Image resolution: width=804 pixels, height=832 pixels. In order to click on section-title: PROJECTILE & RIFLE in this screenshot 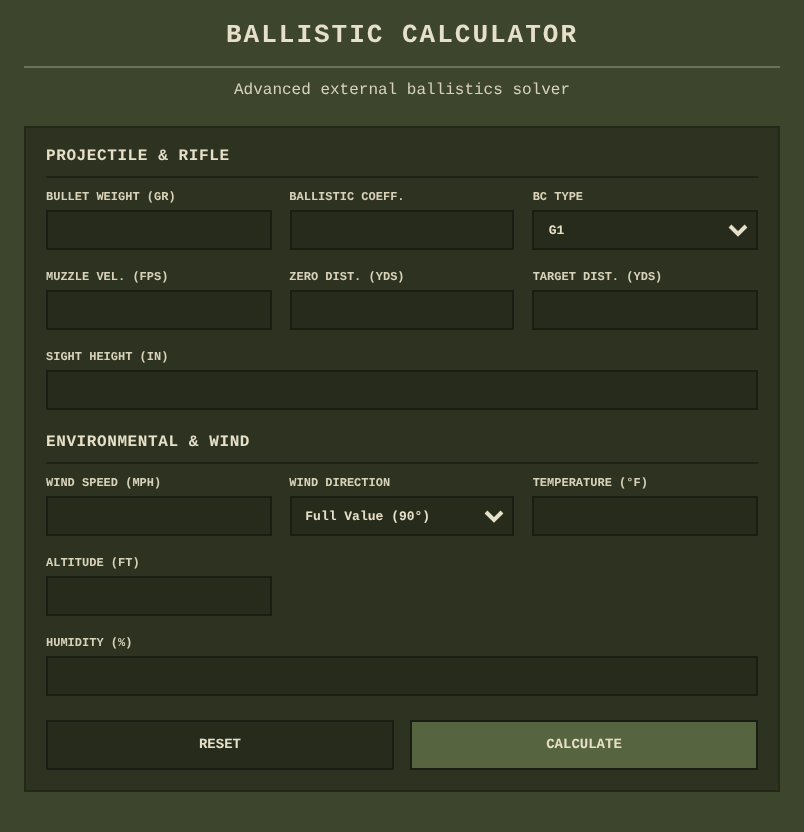, I will do `click(139, 158)`.